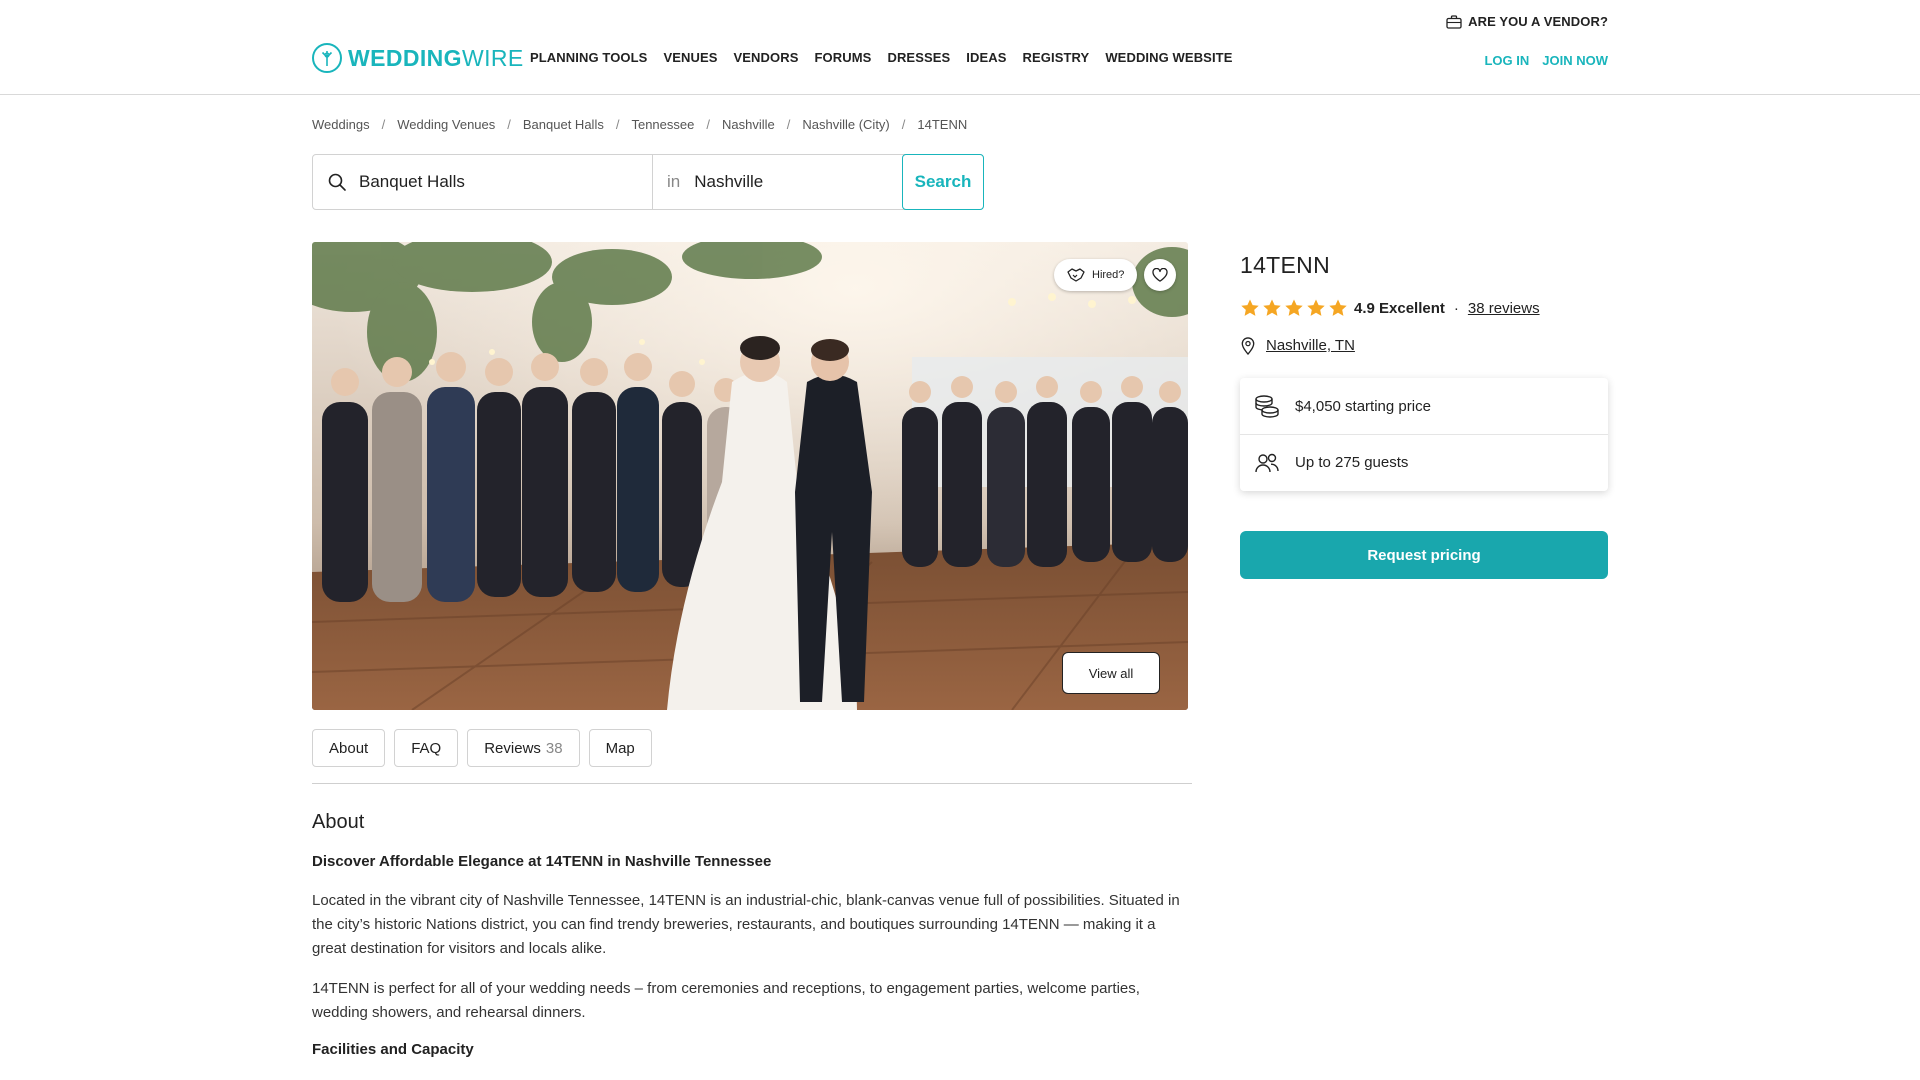  What do you see at coordinates (489, 182) in the screenshot?
I see `category-input` at bounding box center [489, 182].